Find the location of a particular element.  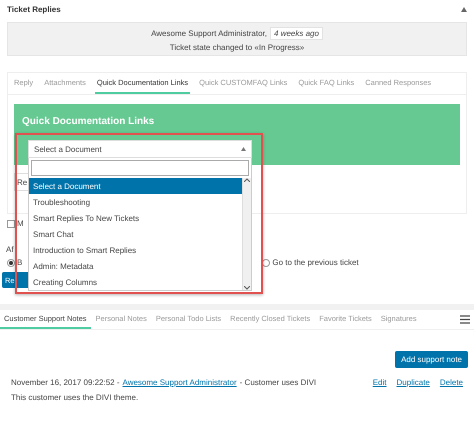

add-note-button: Add support note is located at coordinates (431, 359).